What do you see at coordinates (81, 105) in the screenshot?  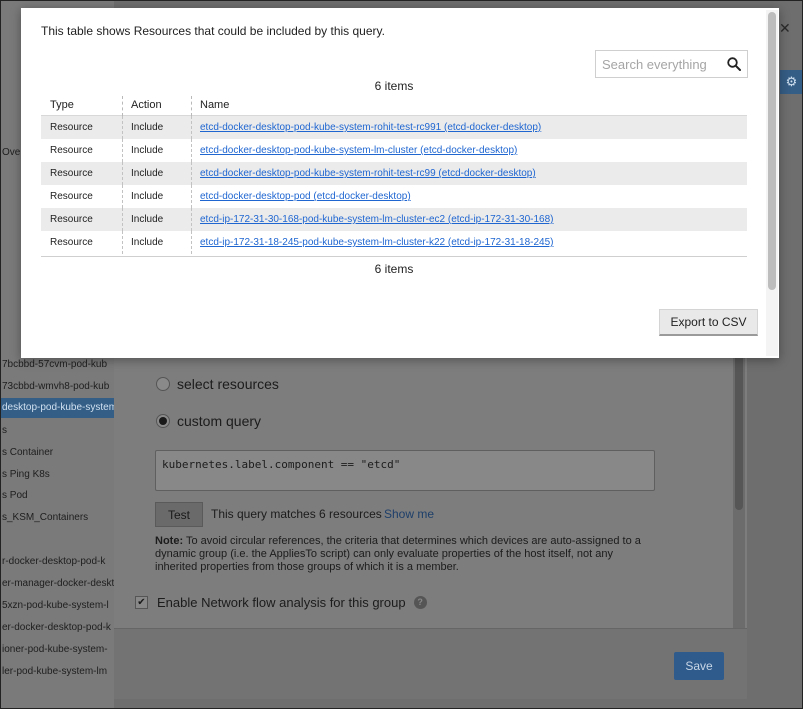 I see `column-header-type: Type` at bounding box center [81, 105].